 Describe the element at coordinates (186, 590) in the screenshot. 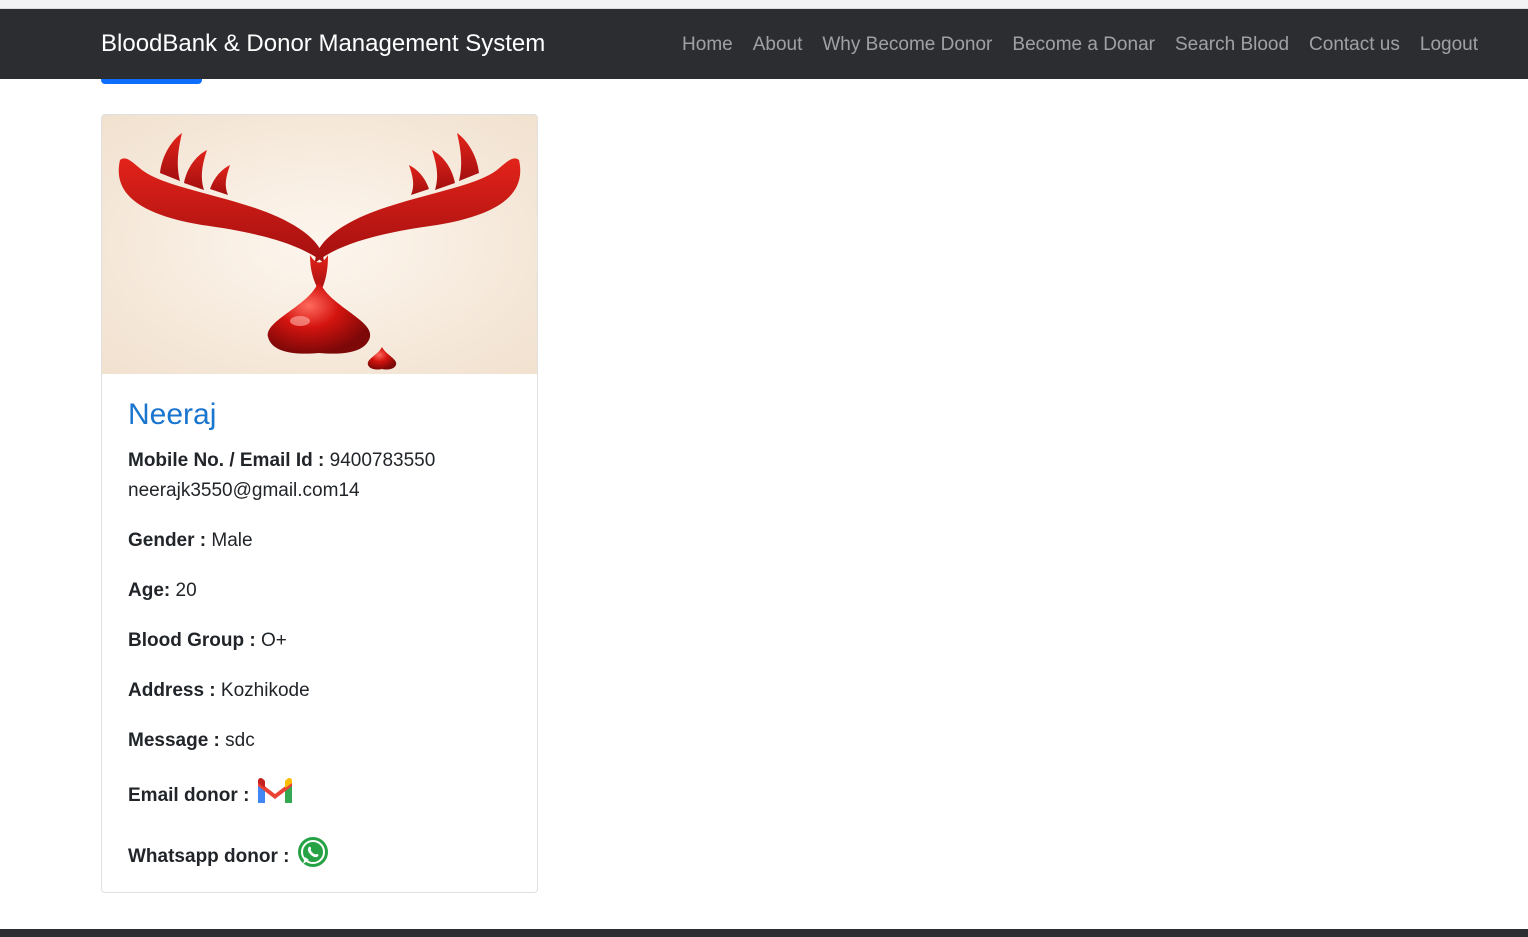

I see `age-value: 20` at that location.